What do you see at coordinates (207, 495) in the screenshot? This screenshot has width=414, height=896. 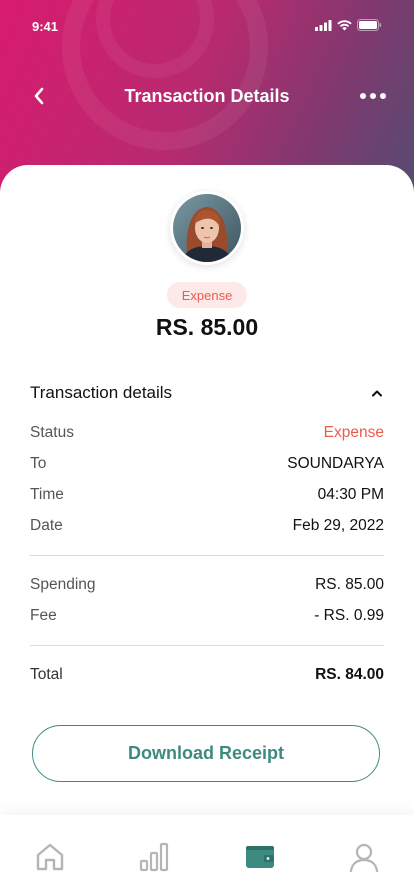 I see `detail-row-time: Time 04:30 PM` at bounding box center [207, 495].